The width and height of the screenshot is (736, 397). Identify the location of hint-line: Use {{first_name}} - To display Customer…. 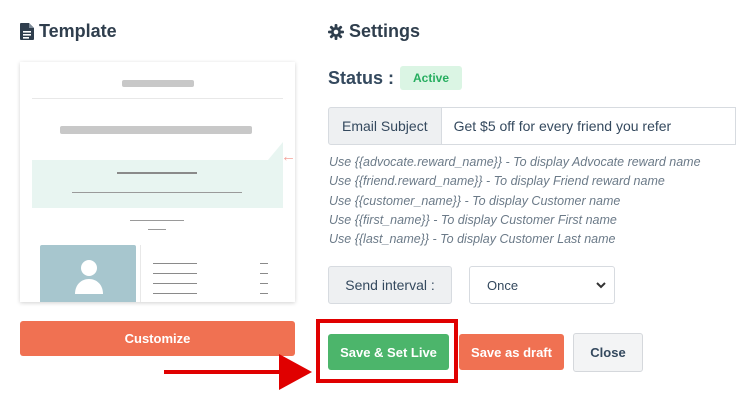
(473, 219).